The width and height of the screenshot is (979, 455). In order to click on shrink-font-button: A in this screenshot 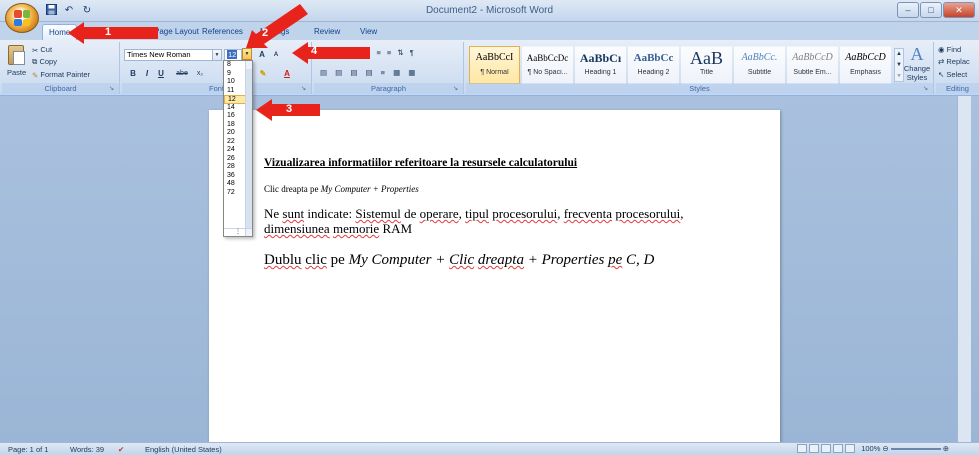, I will do `click(276, 55)`.